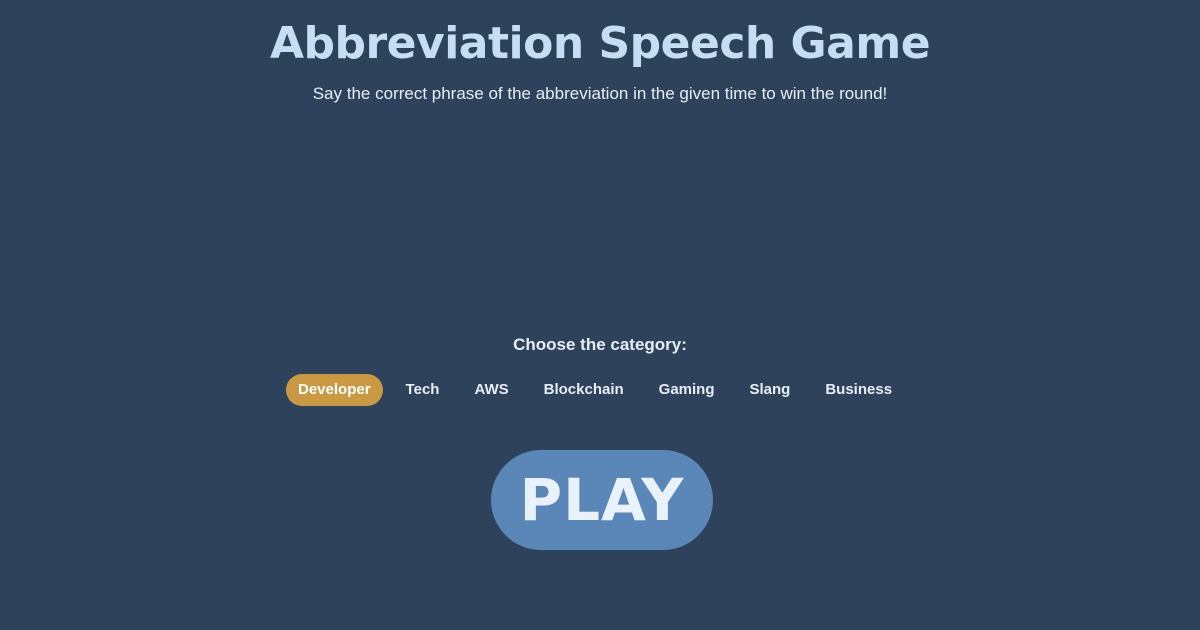 The image size is (1200, 630). I want to click on category-chip-business: Business, so click(858, 390).